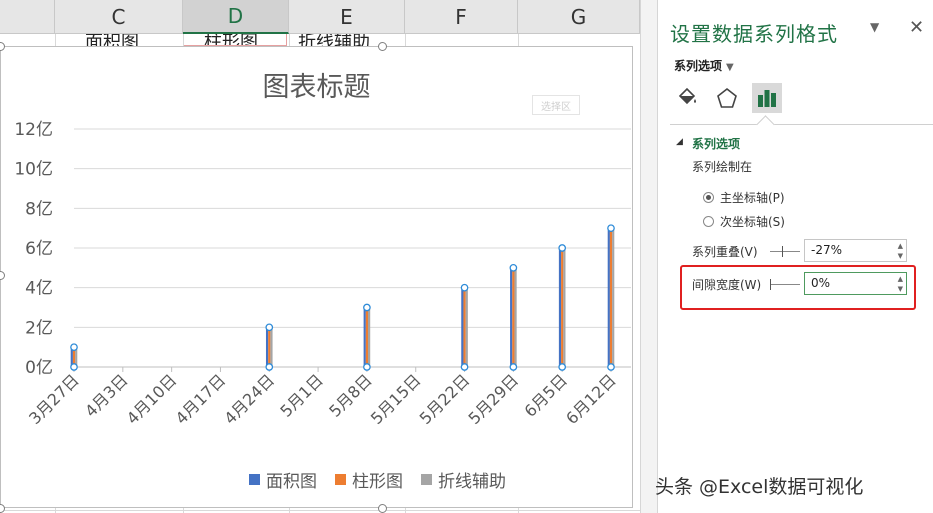 The height and width of the screenshot is (513, 933). I want to click on grid-line, so click(320, 510).